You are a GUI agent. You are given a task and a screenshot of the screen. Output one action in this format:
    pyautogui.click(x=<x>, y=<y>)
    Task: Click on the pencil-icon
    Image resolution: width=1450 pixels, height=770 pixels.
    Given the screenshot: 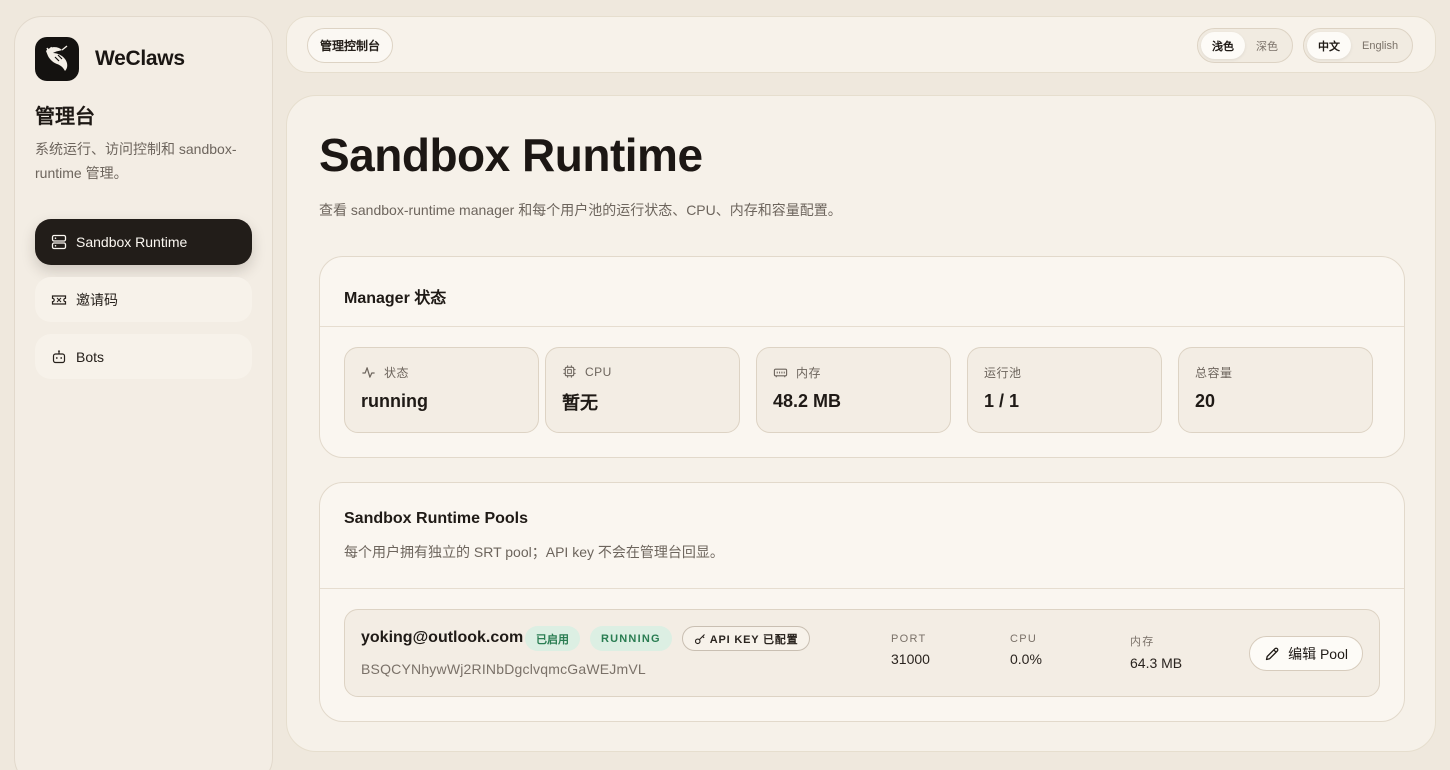 What is the action you would take?
    pyautogui.click(x=1272, y=653)
    